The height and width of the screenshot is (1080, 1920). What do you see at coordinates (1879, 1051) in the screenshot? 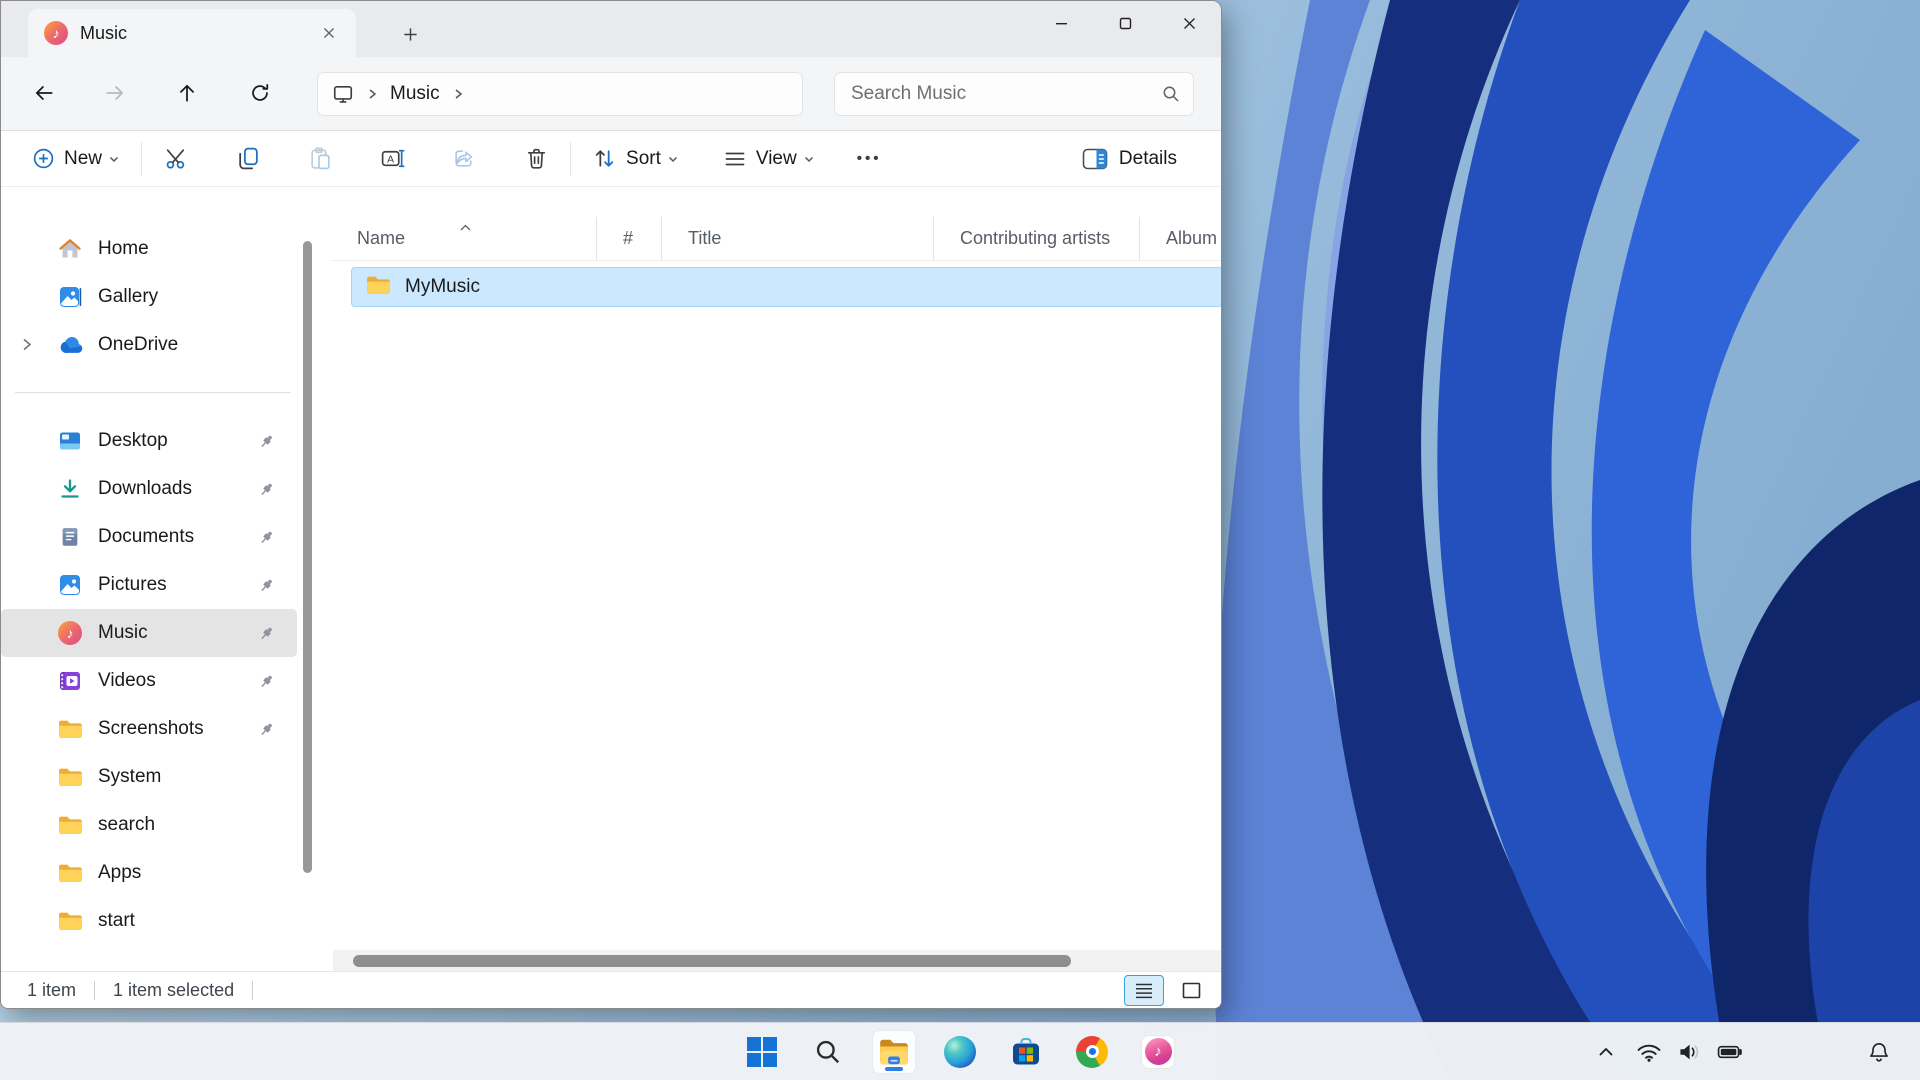
I see `notification-bell-button` at bounding box center [1879, 1051].